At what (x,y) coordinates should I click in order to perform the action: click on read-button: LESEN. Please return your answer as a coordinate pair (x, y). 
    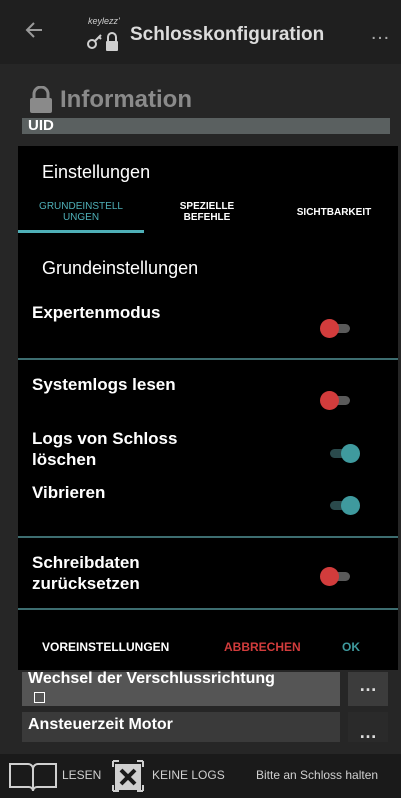
    Looking at the image, I should click on (60, 777).